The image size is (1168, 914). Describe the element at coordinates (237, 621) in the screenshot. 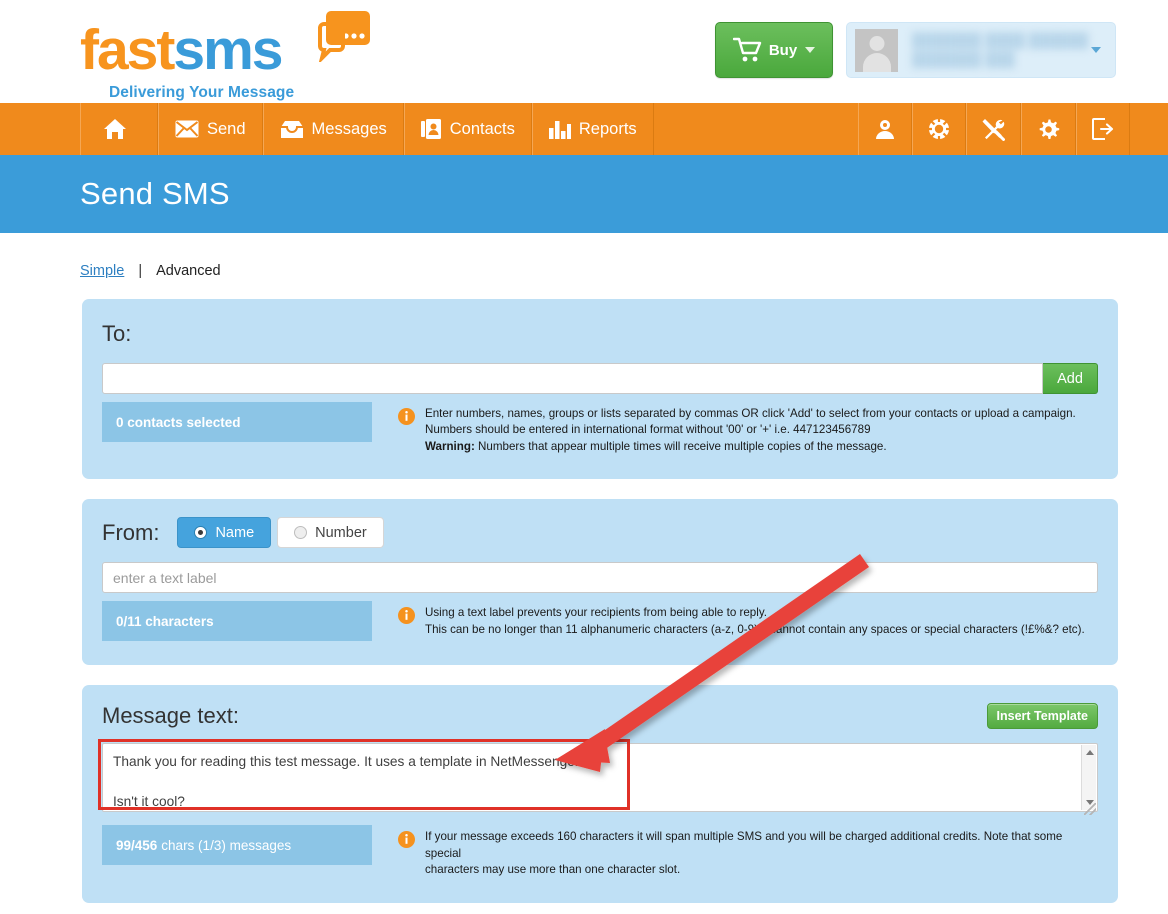

I see `from-characters-counter: 0/11 characters` at that location.